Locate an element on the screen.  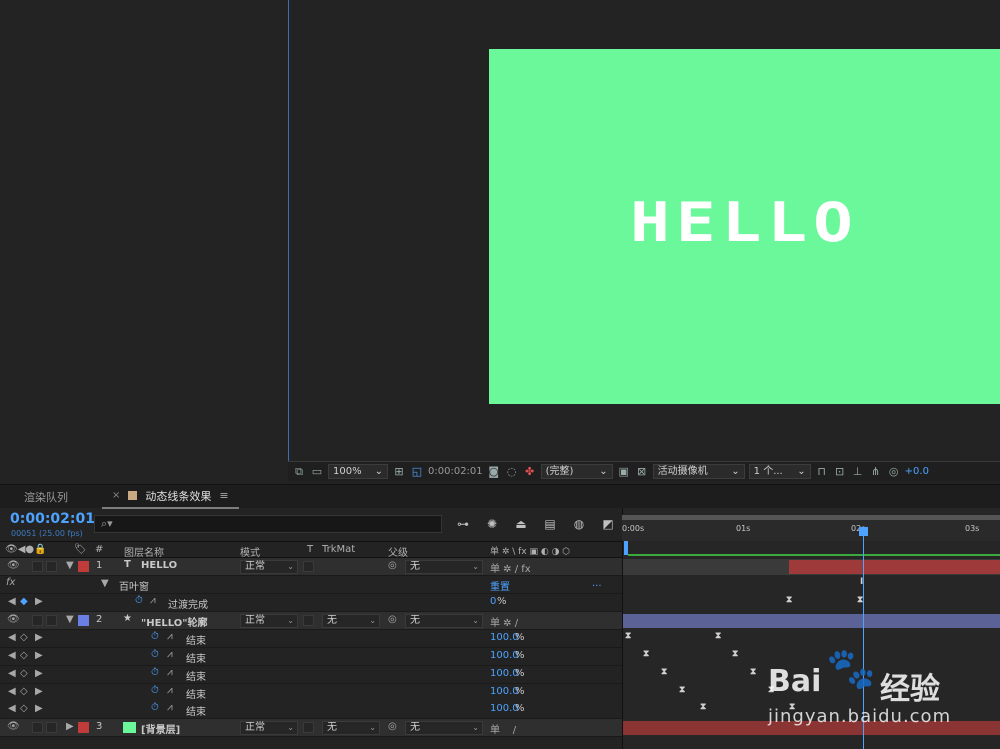
property-row: ◀ ◆ ▶ ⏱ ⩘ 过渡完成 0 % is located at coordinates (311, 603).